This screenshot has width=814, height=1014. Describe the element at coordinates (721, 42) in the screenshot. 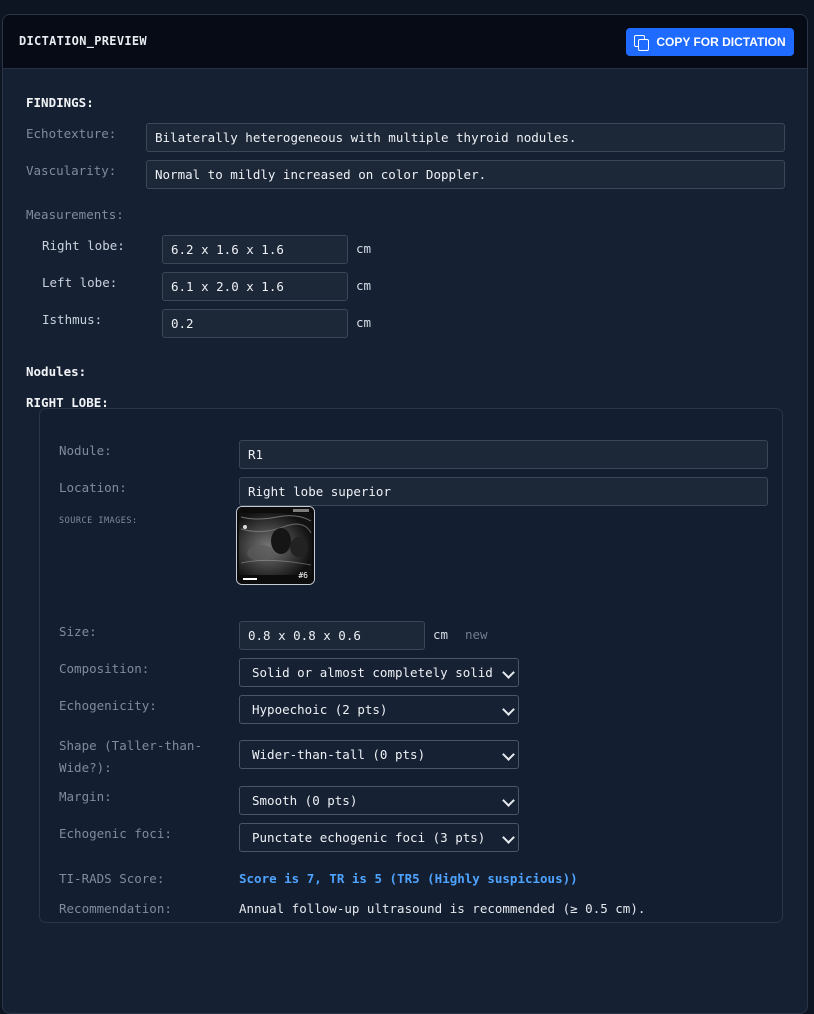

I see `copy-button-label: COPY FOR DICTATION` at that location.